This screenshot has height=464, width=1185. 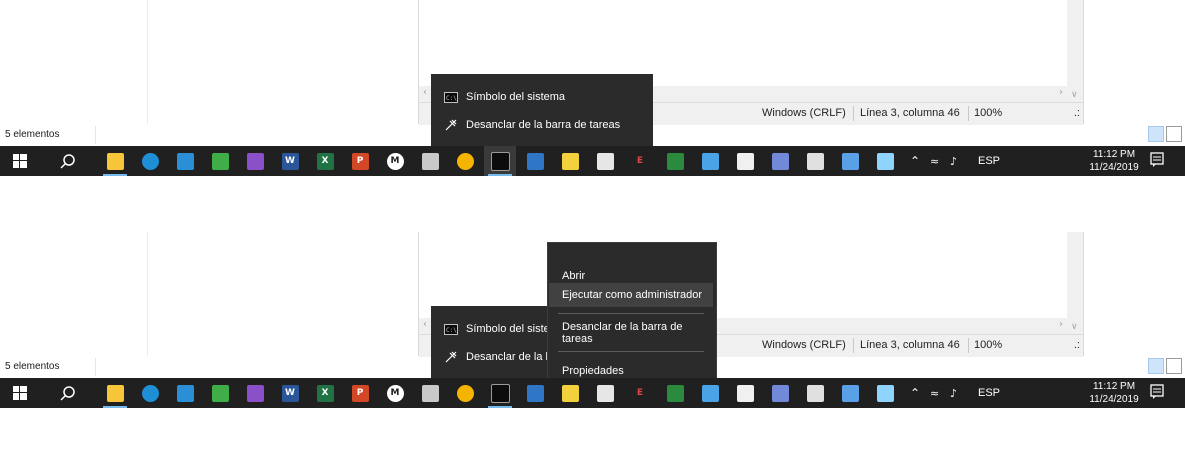 I want to click on chrome-icon, so click(x=465, y=161).